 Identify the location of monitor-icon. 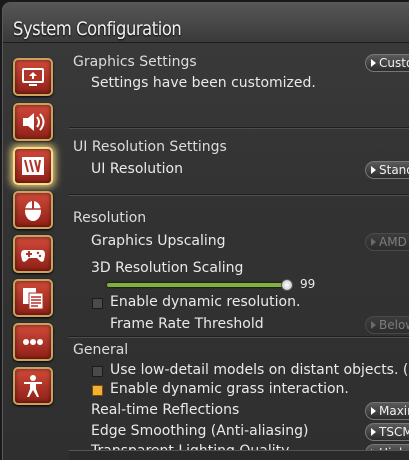
(33, 77).